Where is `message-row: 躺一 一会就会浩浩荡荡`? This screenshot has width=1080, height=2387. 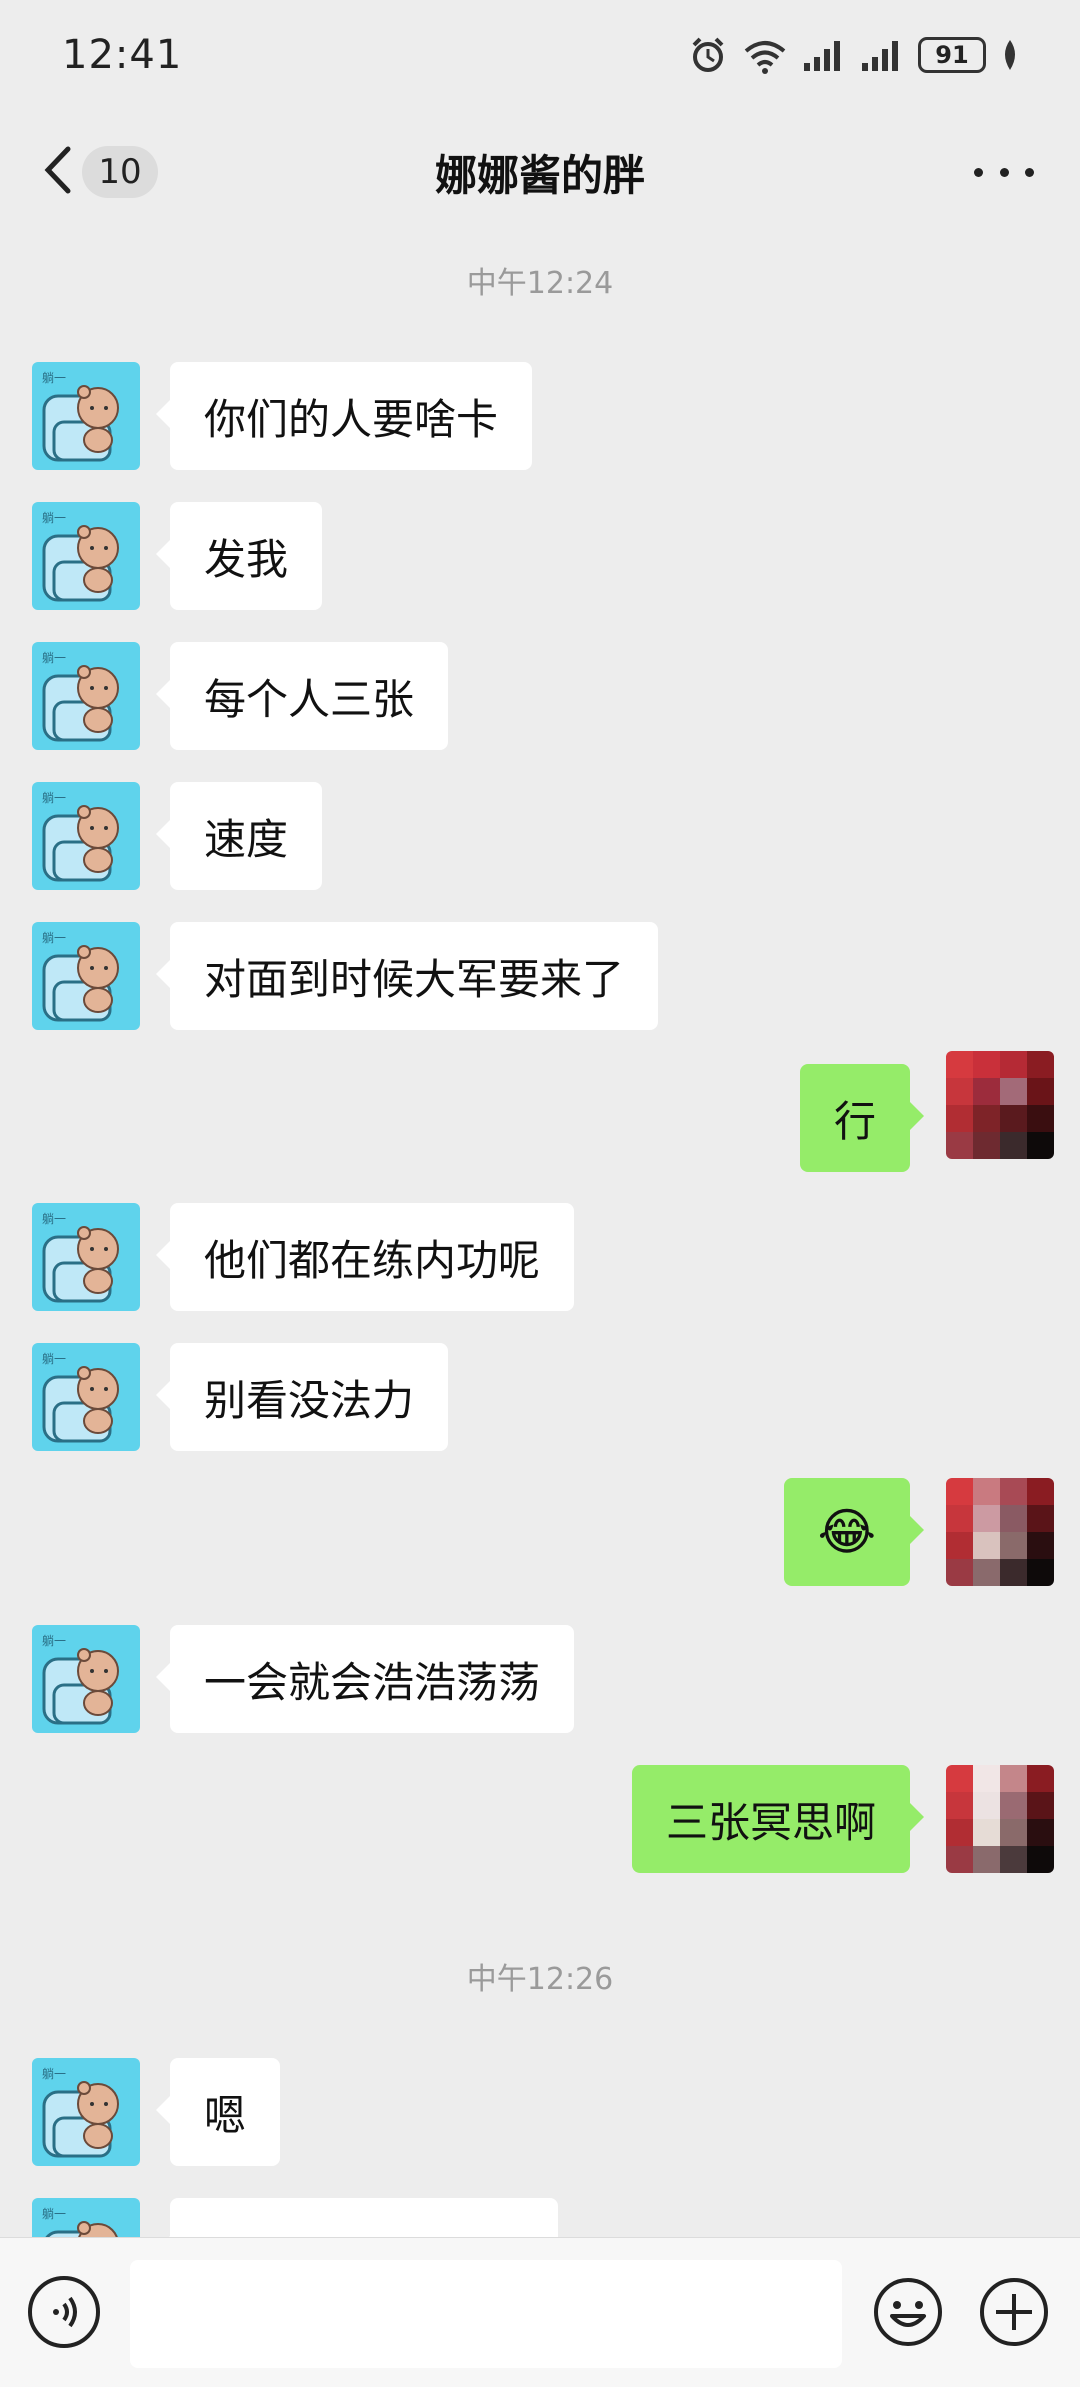 message-row: 躺一 一会就会浩浩荡荡 is located at coordinates (540, 1679).